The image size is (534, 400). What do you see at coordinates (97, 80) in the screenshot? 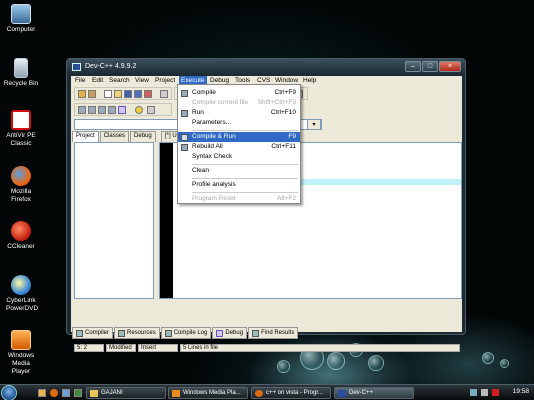
I see `menu-edit: Edit` at bounding box center [97, 80].